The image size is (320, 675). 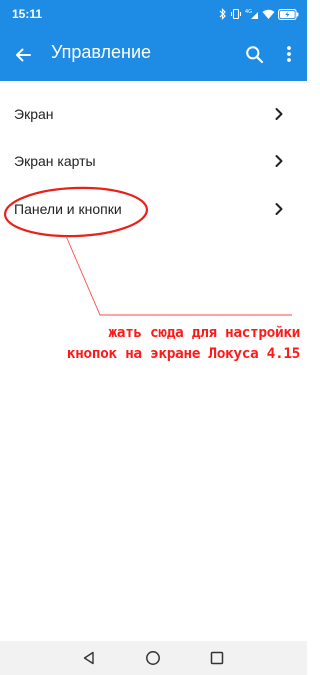 What do you see at coordinates (178, 275) in the screenshot?
I see `pointer-line` at bounding box center [178, 275].